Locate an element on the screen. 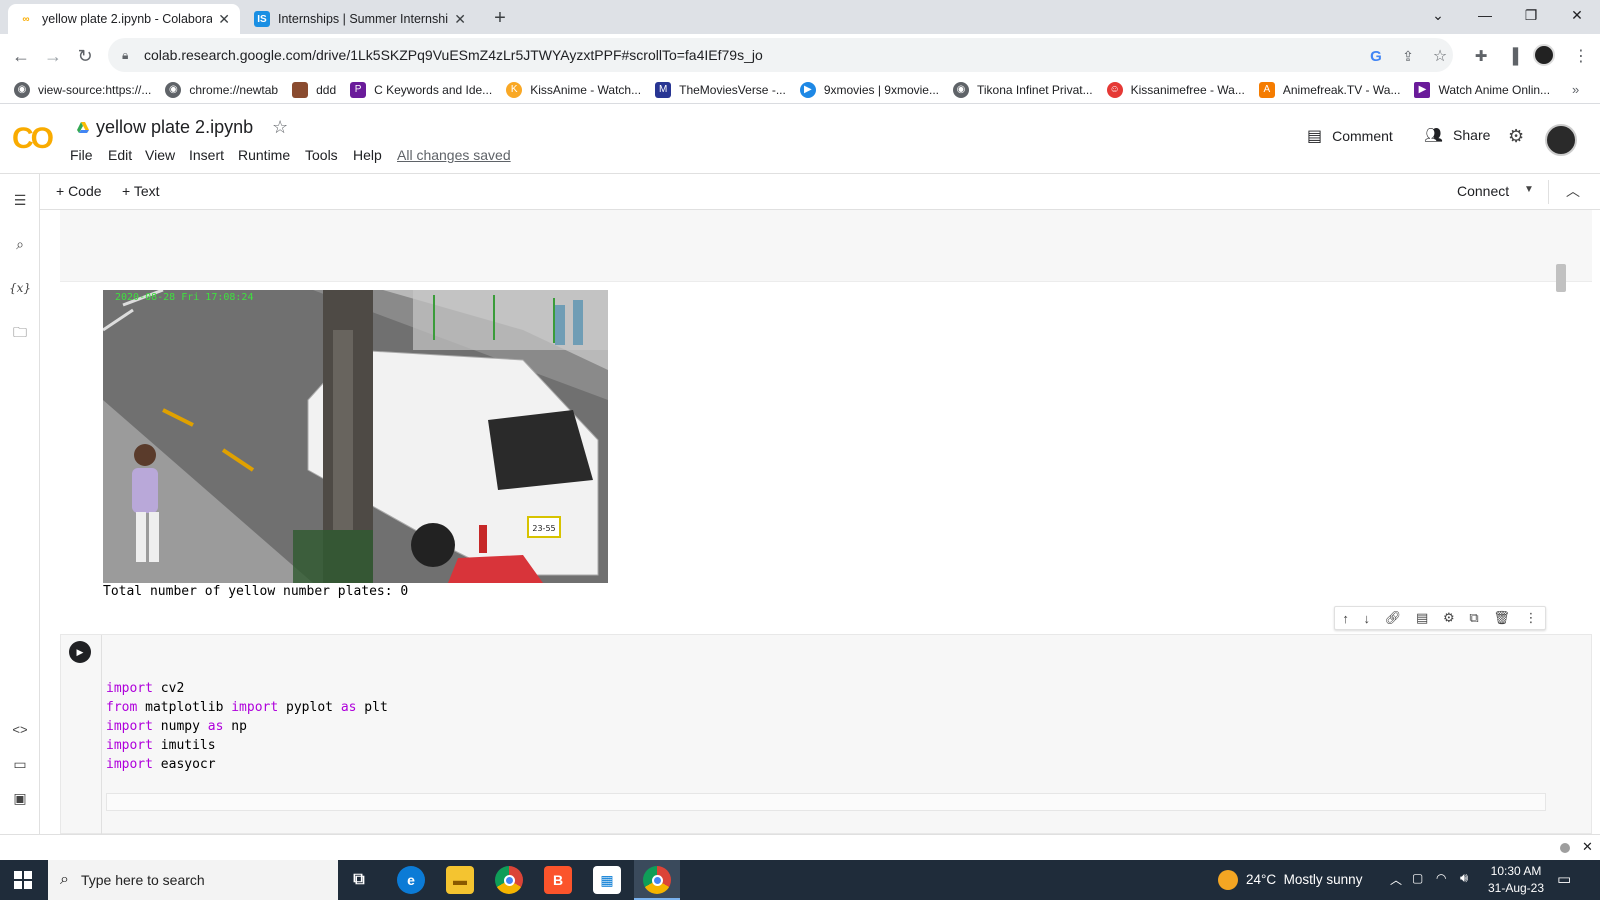 The height and width of the screenshot is (900, 1600). extensions-icon: ✚ is located at coordinates (1481, 56).